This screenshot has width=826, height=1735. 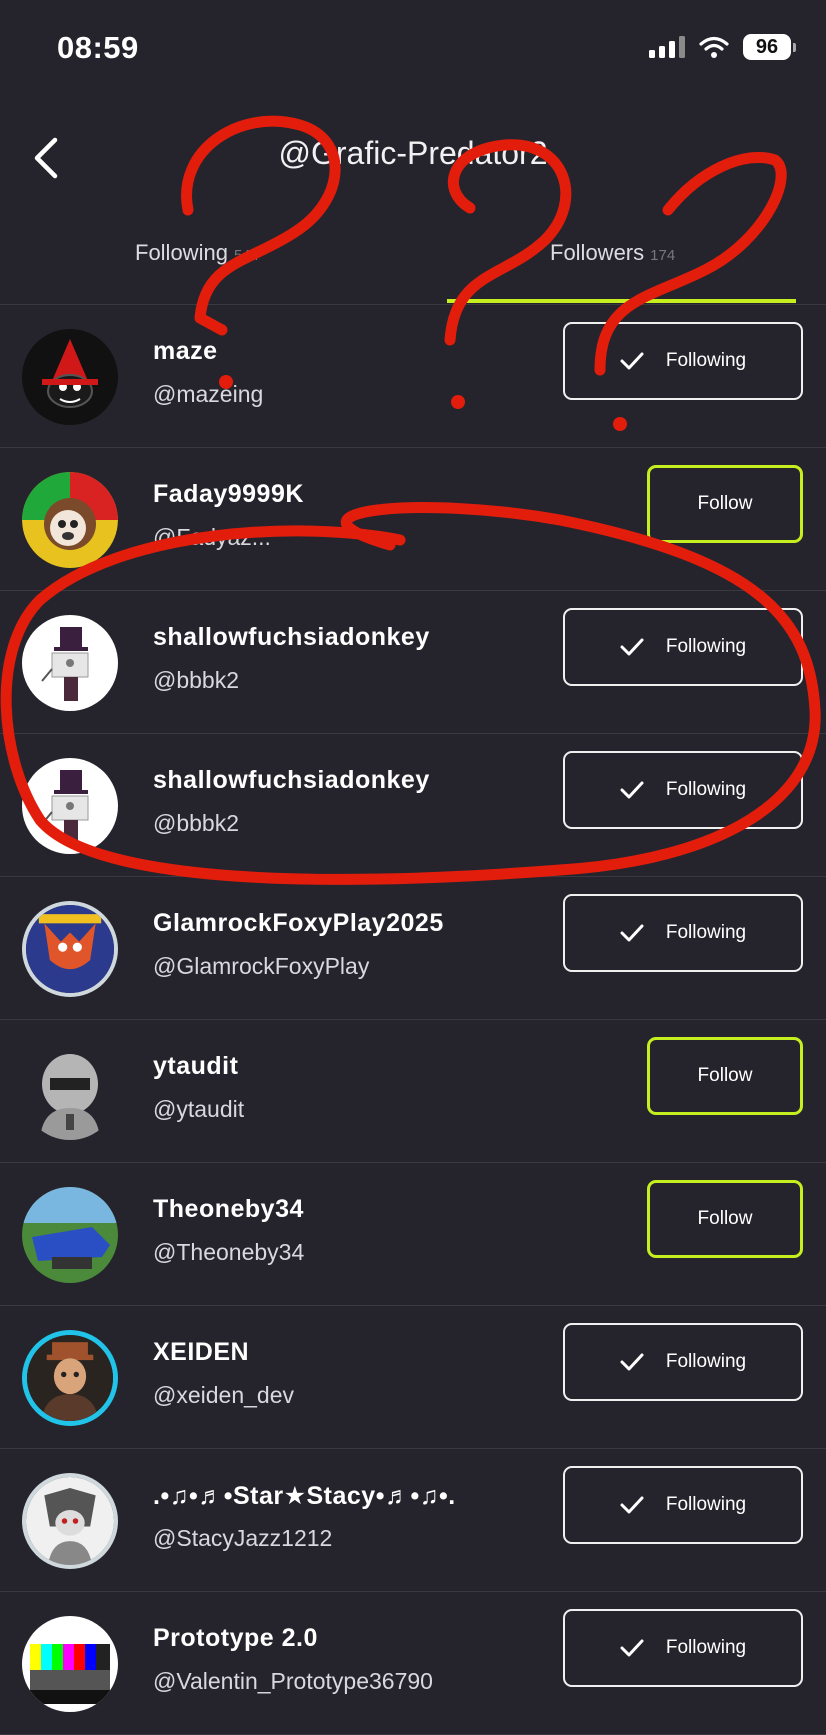 I want to click on tab-followers: Followers 174, so click(x=612, y=253).